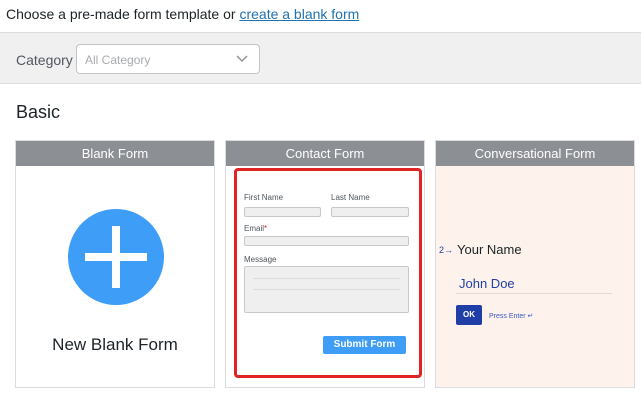  I want to click on category-select: All Category, so click(168, 59).